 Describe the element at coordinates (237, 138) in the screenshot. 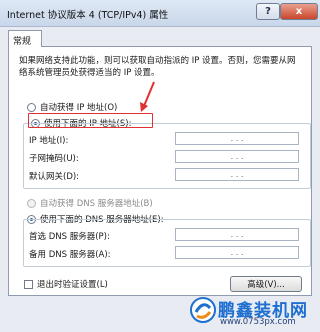

I see `ip-address-input: . . .` at that location.